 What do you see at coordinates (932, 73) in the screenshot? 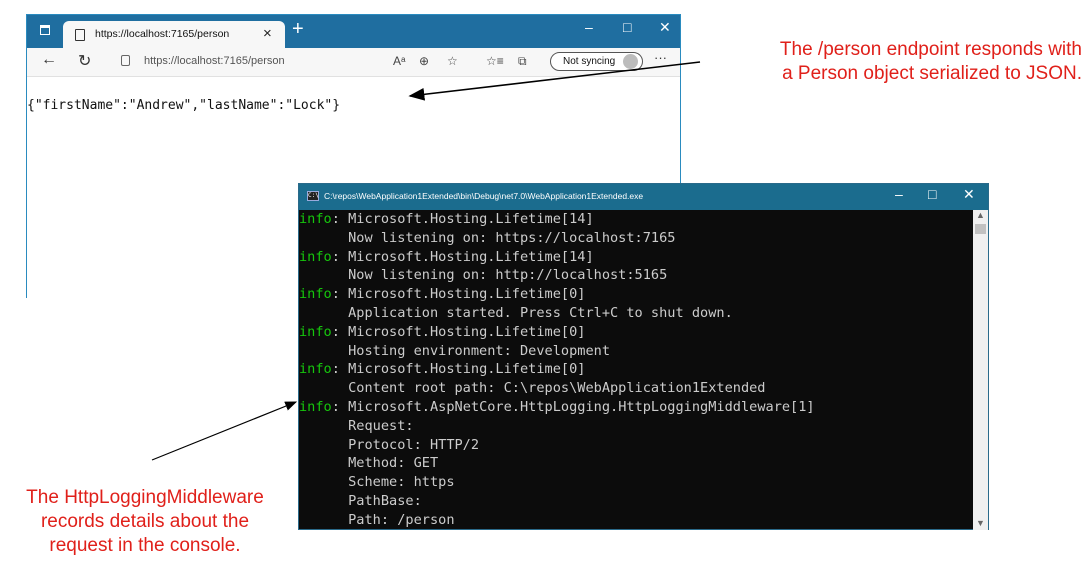
I see `json-annotation-line-2: a Person object serialized to JSON.` at bounding box center [932, 73].